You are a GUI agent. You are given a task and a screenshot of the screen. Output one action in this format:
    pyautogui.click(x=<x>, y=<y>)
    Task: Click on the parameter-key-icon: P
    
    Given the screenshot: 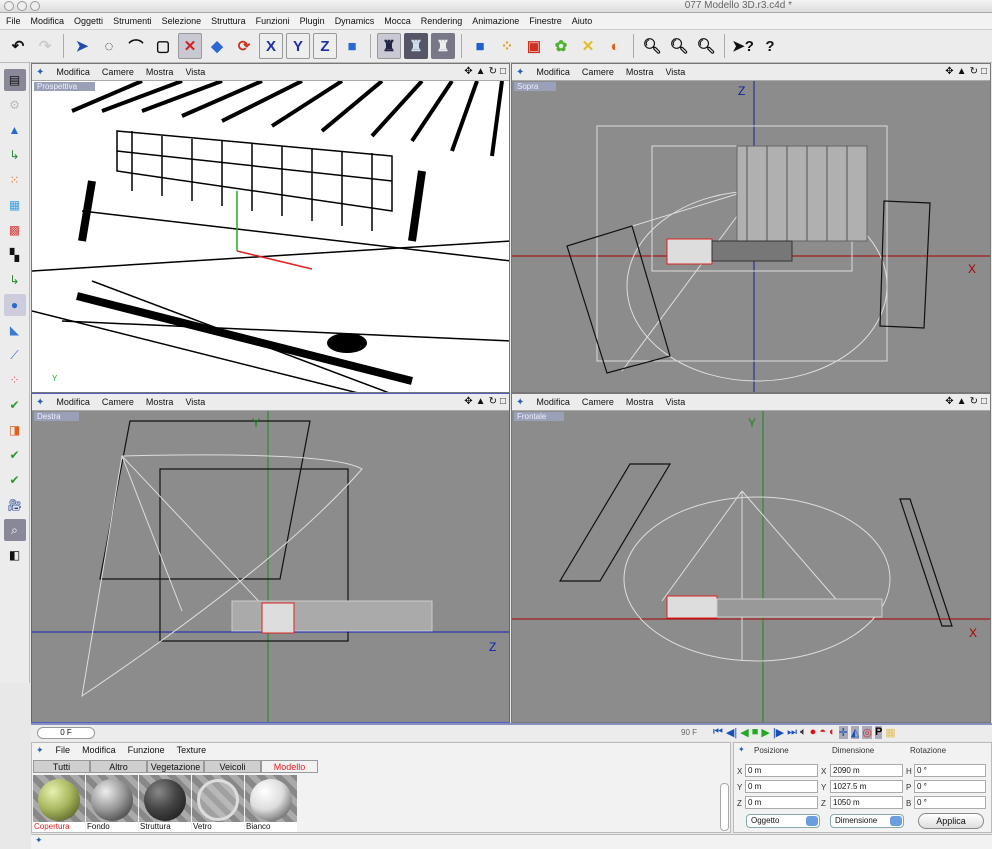 What is the action you would take?
    pyautogui.click(x=878, y=732)
    